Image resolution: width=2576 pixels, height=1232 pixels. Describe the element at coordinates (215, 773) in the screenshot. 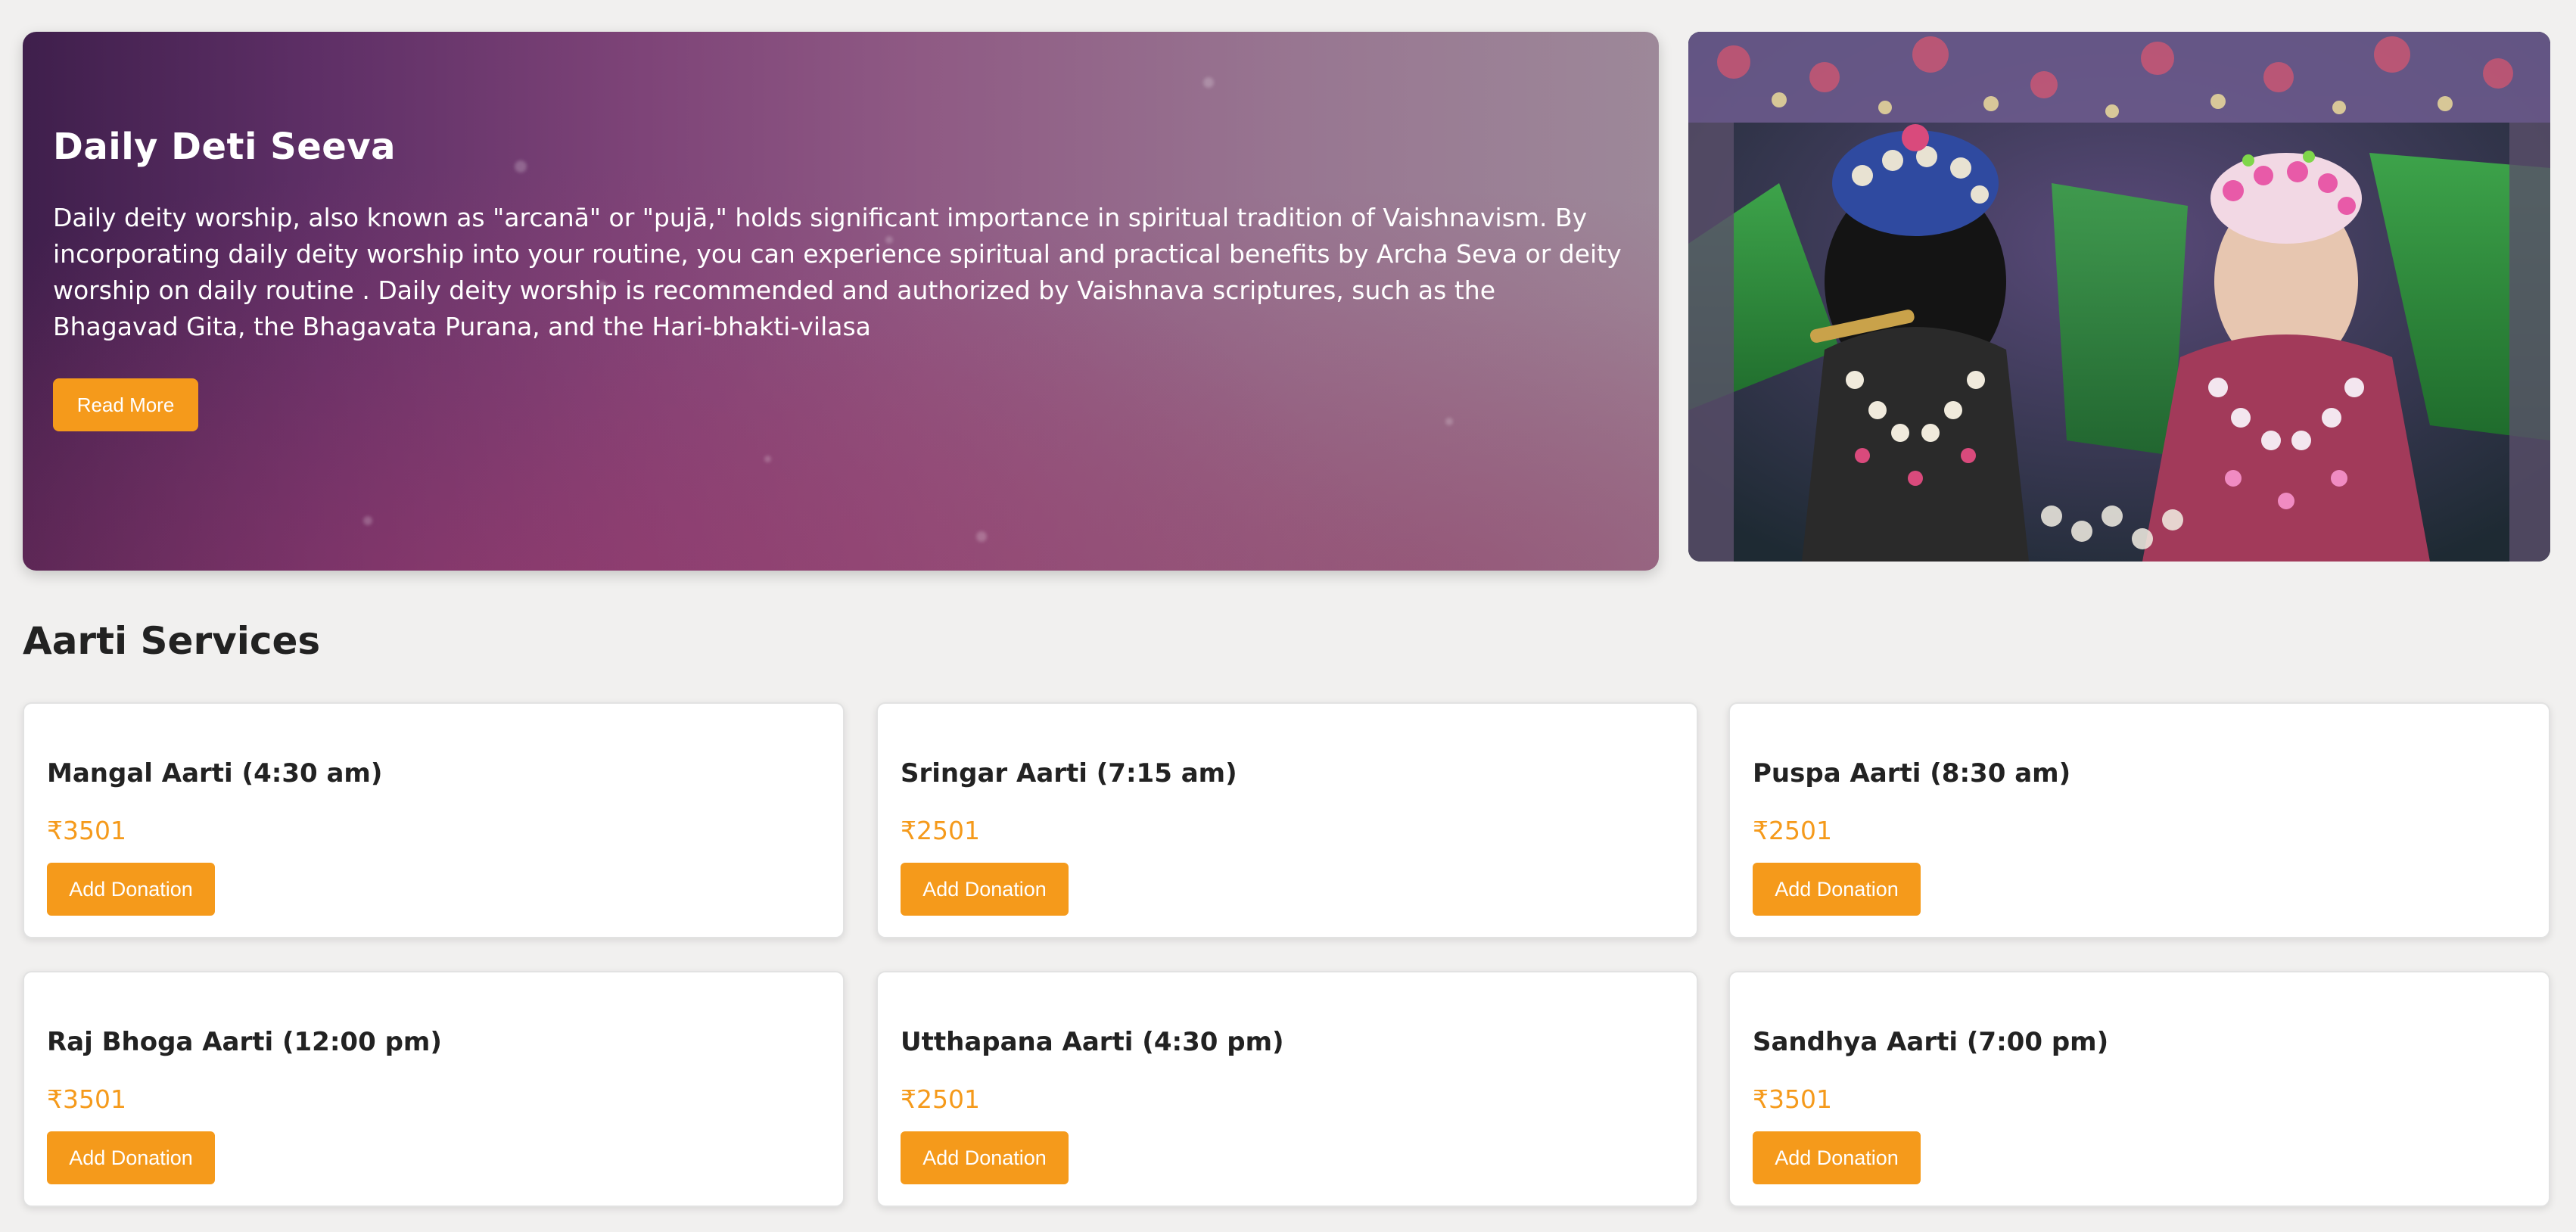

I see `service-name: Mangal Aarti (4:30 am)` at that location.